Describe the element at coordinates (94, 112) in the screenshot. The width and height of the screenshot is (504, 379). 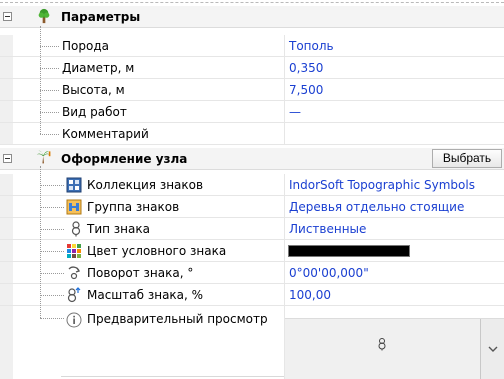
I see `property-label: Вид работ` at that location.